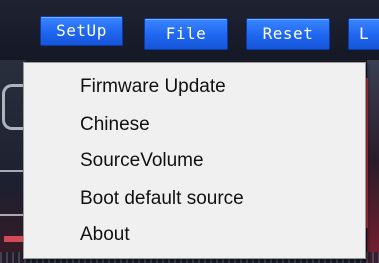  What do you see at coordinates (288, 34) in the screenshot?
I see `reset-button: Reset` at bounding box center [288, 34].